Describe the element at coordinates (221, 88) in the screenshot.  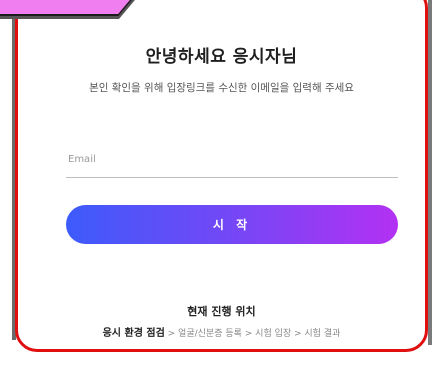
I see `instruction-text: 본인 확인을 위해 입장링크를 수신한 이메일을 입력해 주세요` at that location.